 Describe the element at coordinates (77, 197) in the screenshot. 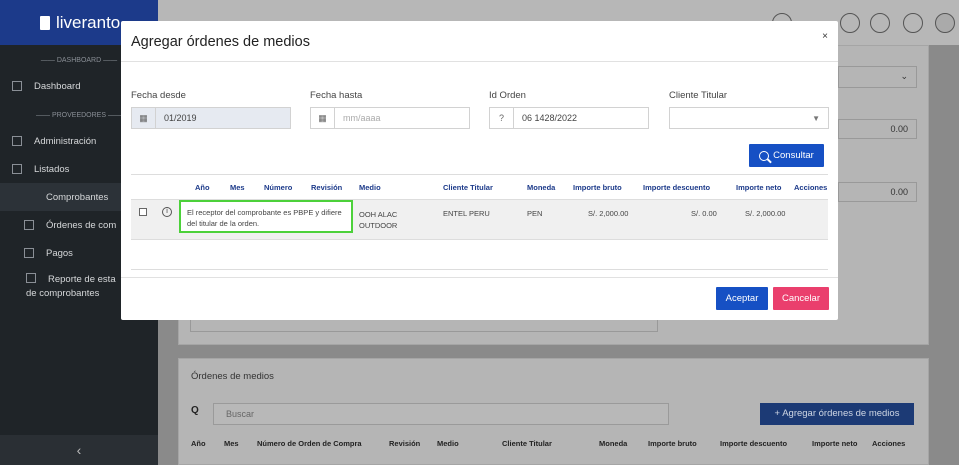

I see `sidebar-item-label: Comprobantes` at that location.